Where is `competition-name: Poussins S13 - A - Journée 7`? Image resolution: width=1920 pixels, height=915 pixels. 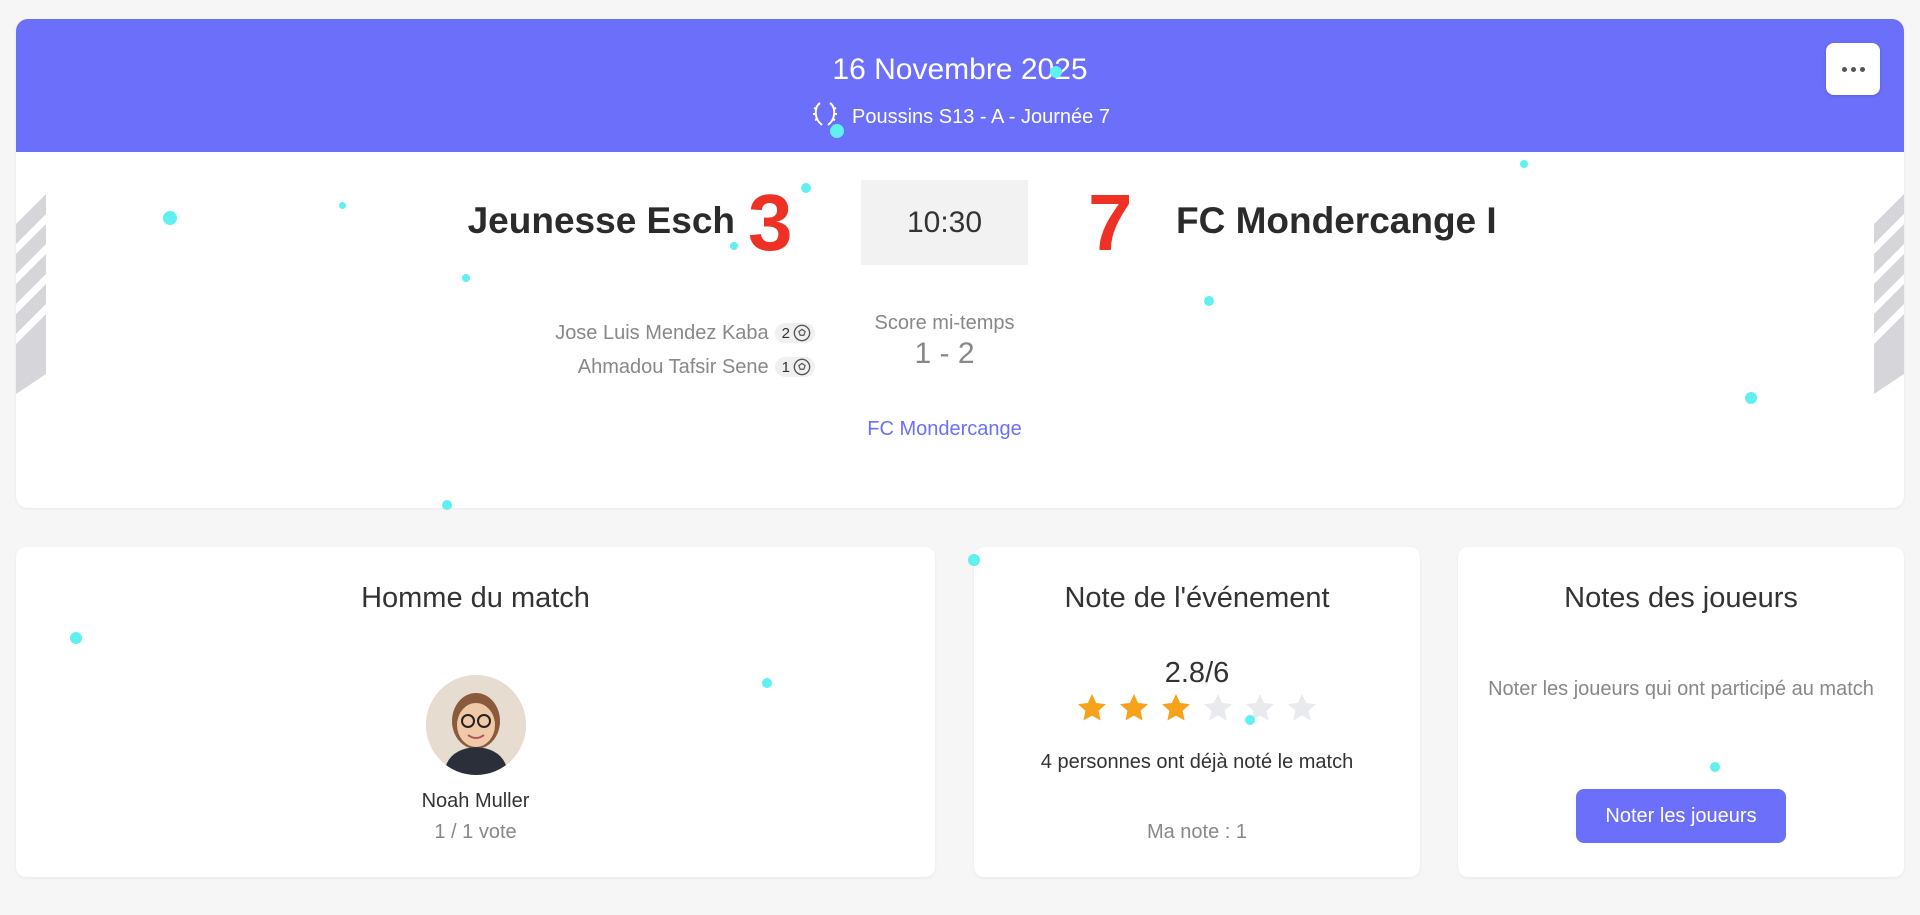 competition-name: Poussins S13 - A - Journée 7 is located at coordinates (981, 116).